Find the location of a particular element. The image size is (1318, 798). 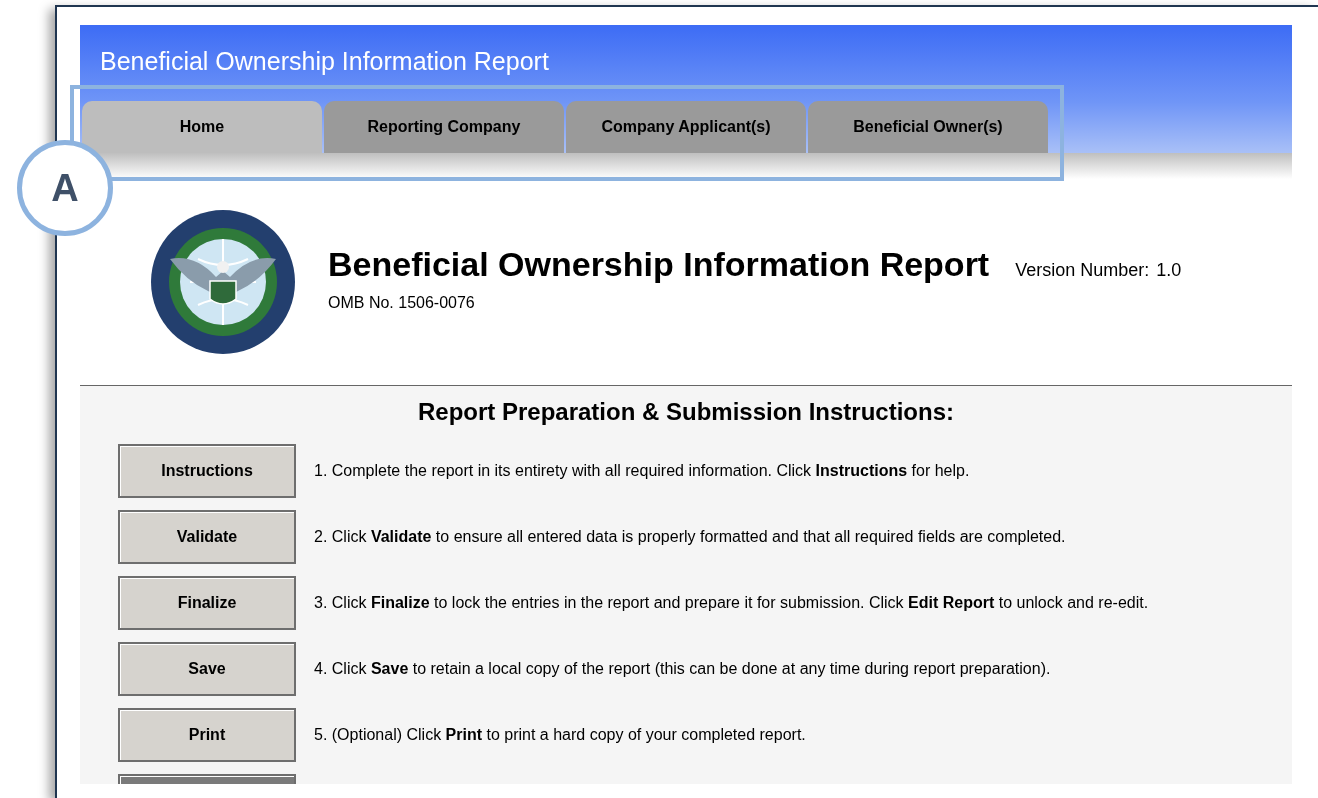

tab: Beneficial Owner(s) is located at coordinates (928, 127).